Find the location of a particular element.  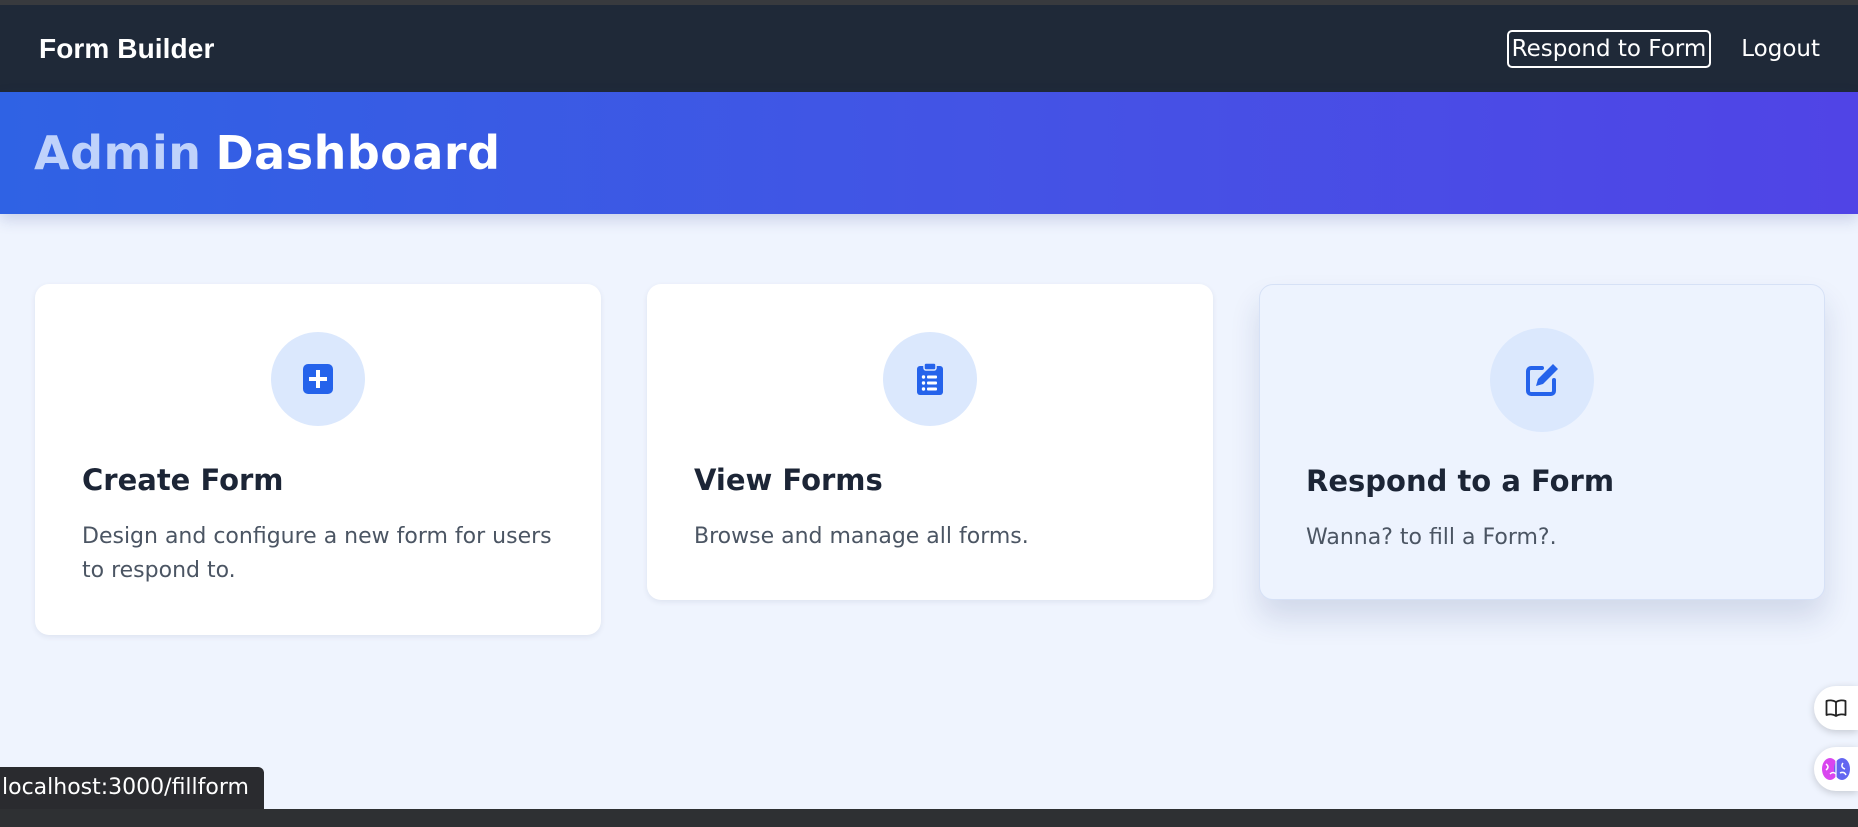

clipboard-list-icon is located at coordinates (930, 378).